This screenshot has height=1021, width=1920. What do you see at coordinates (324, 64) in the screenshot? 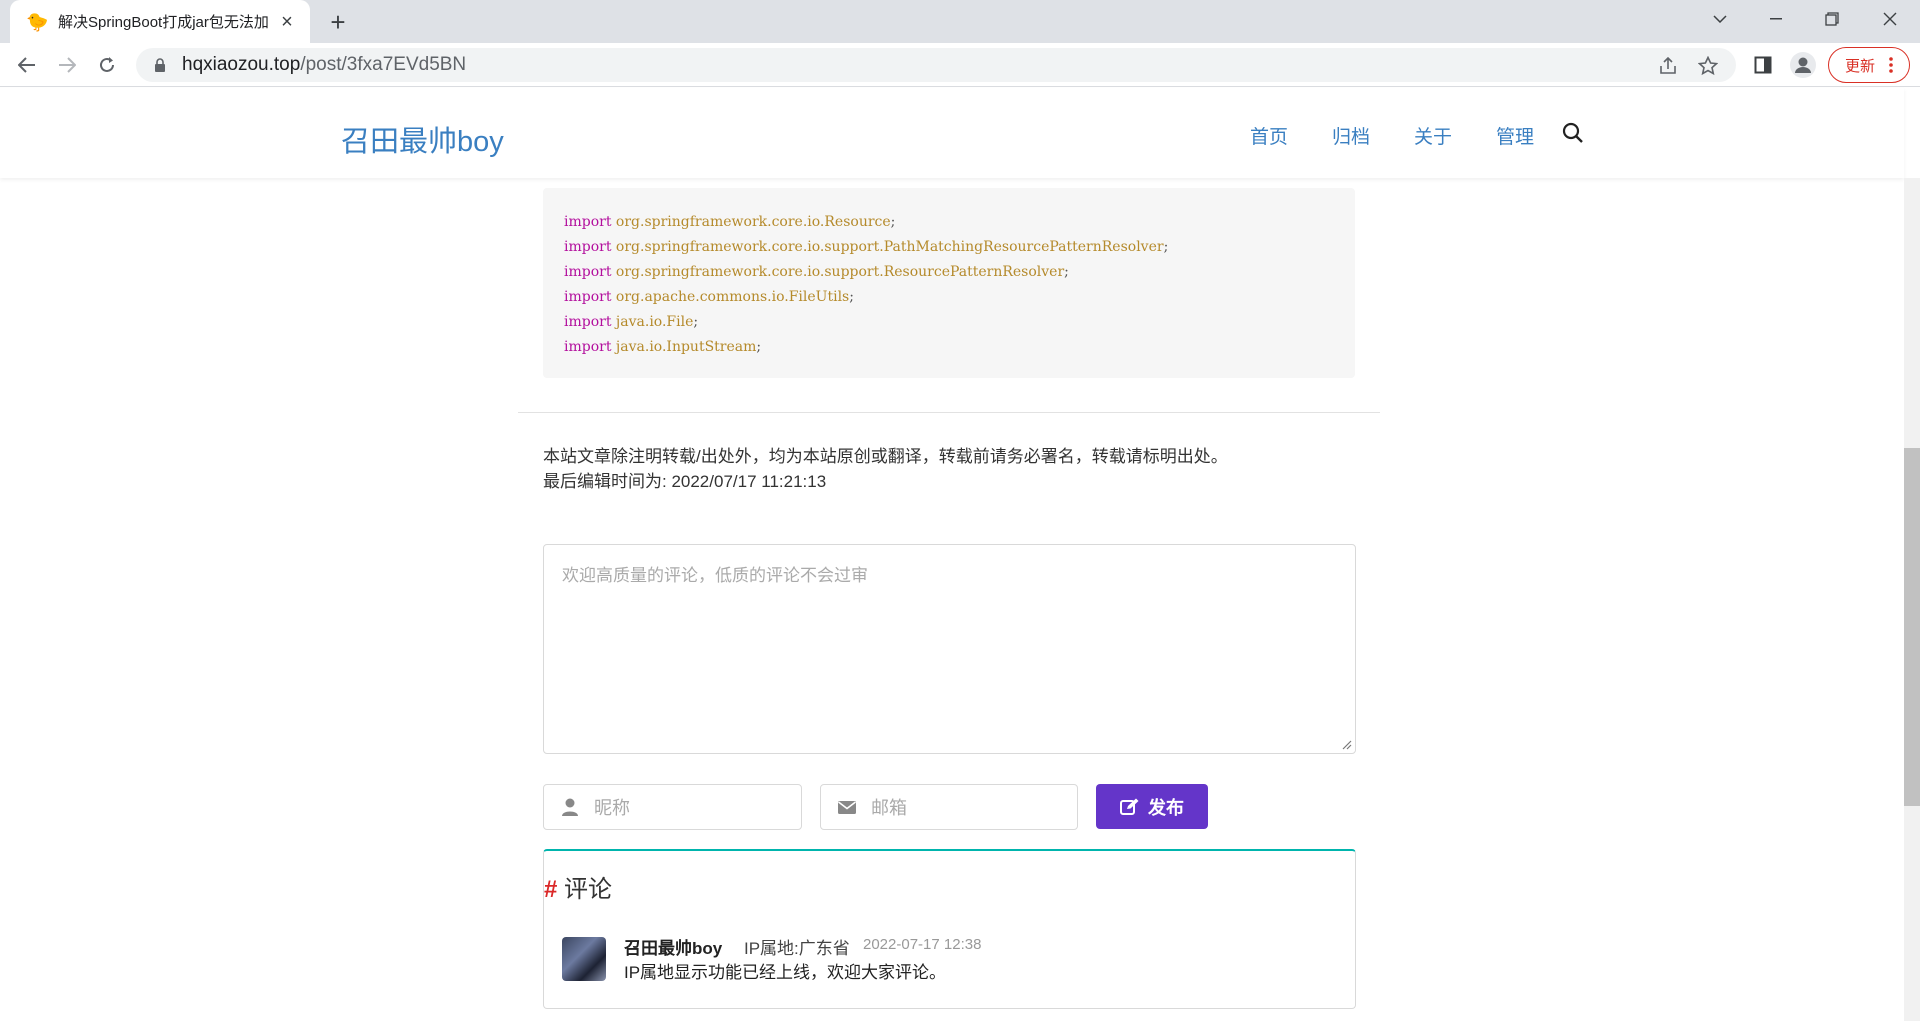
I see `url-text: hqxiaozou.top/post/3fxa7EVd5BN` at bounding box center [324, 64].